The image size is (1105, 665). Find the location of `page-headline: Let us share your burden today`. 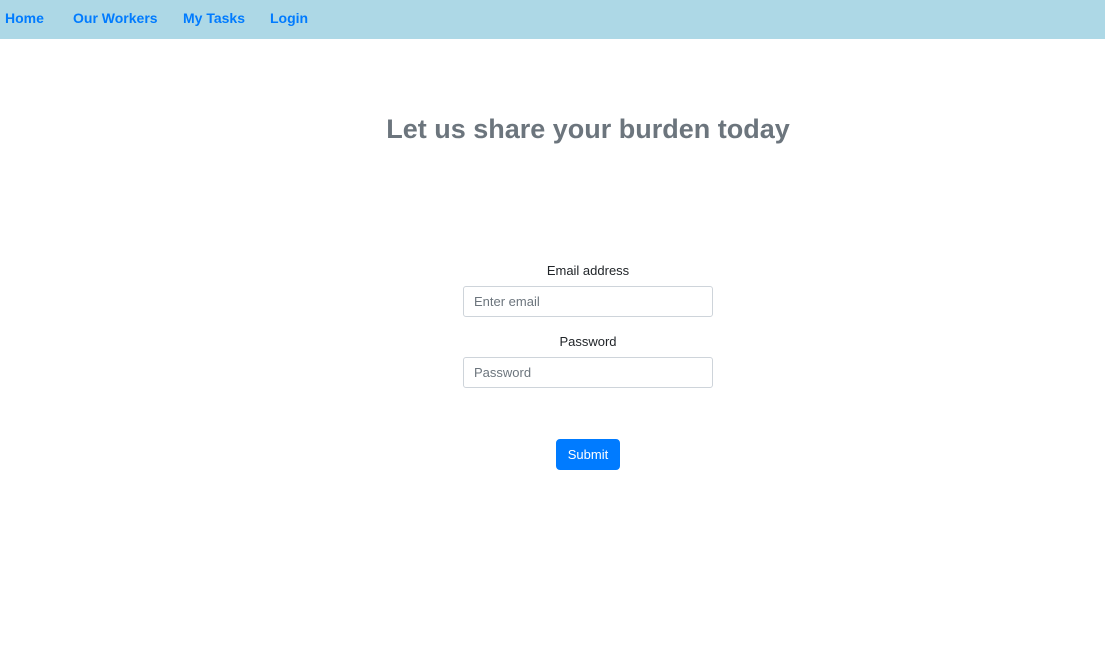

page-headline: Let us share your burden today is located at coordinates (588, 129).